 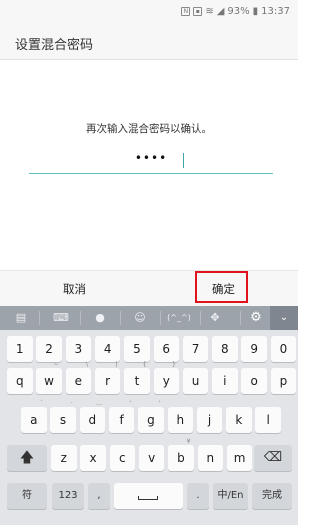 I want to click on key-7: 7, so click(x=195, y=349).